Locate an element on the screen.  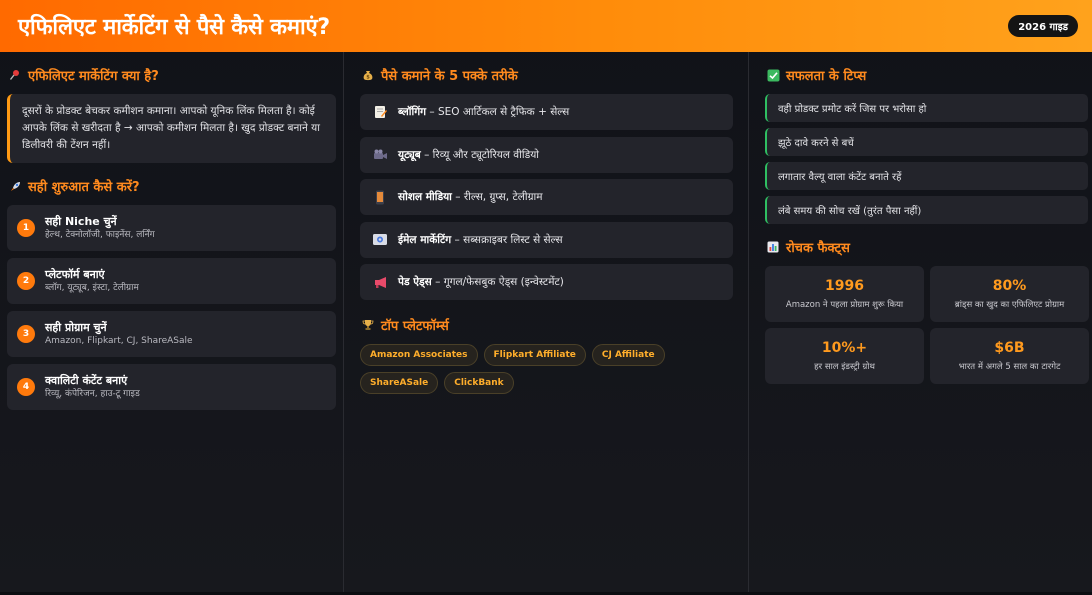
fact-card: 80% ब्रांड्स का खुद का एफिलिएट प्रोग्राम is located at coordinates (1009, 294).